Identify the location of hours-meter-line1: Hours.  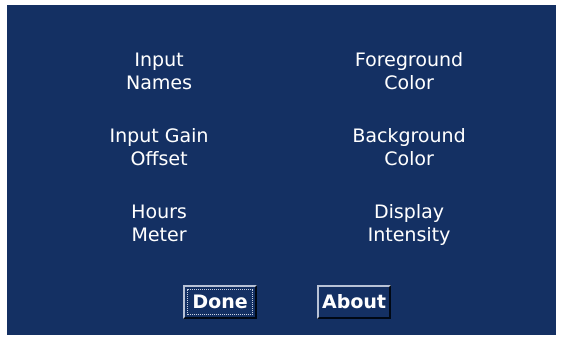
(159, 212).